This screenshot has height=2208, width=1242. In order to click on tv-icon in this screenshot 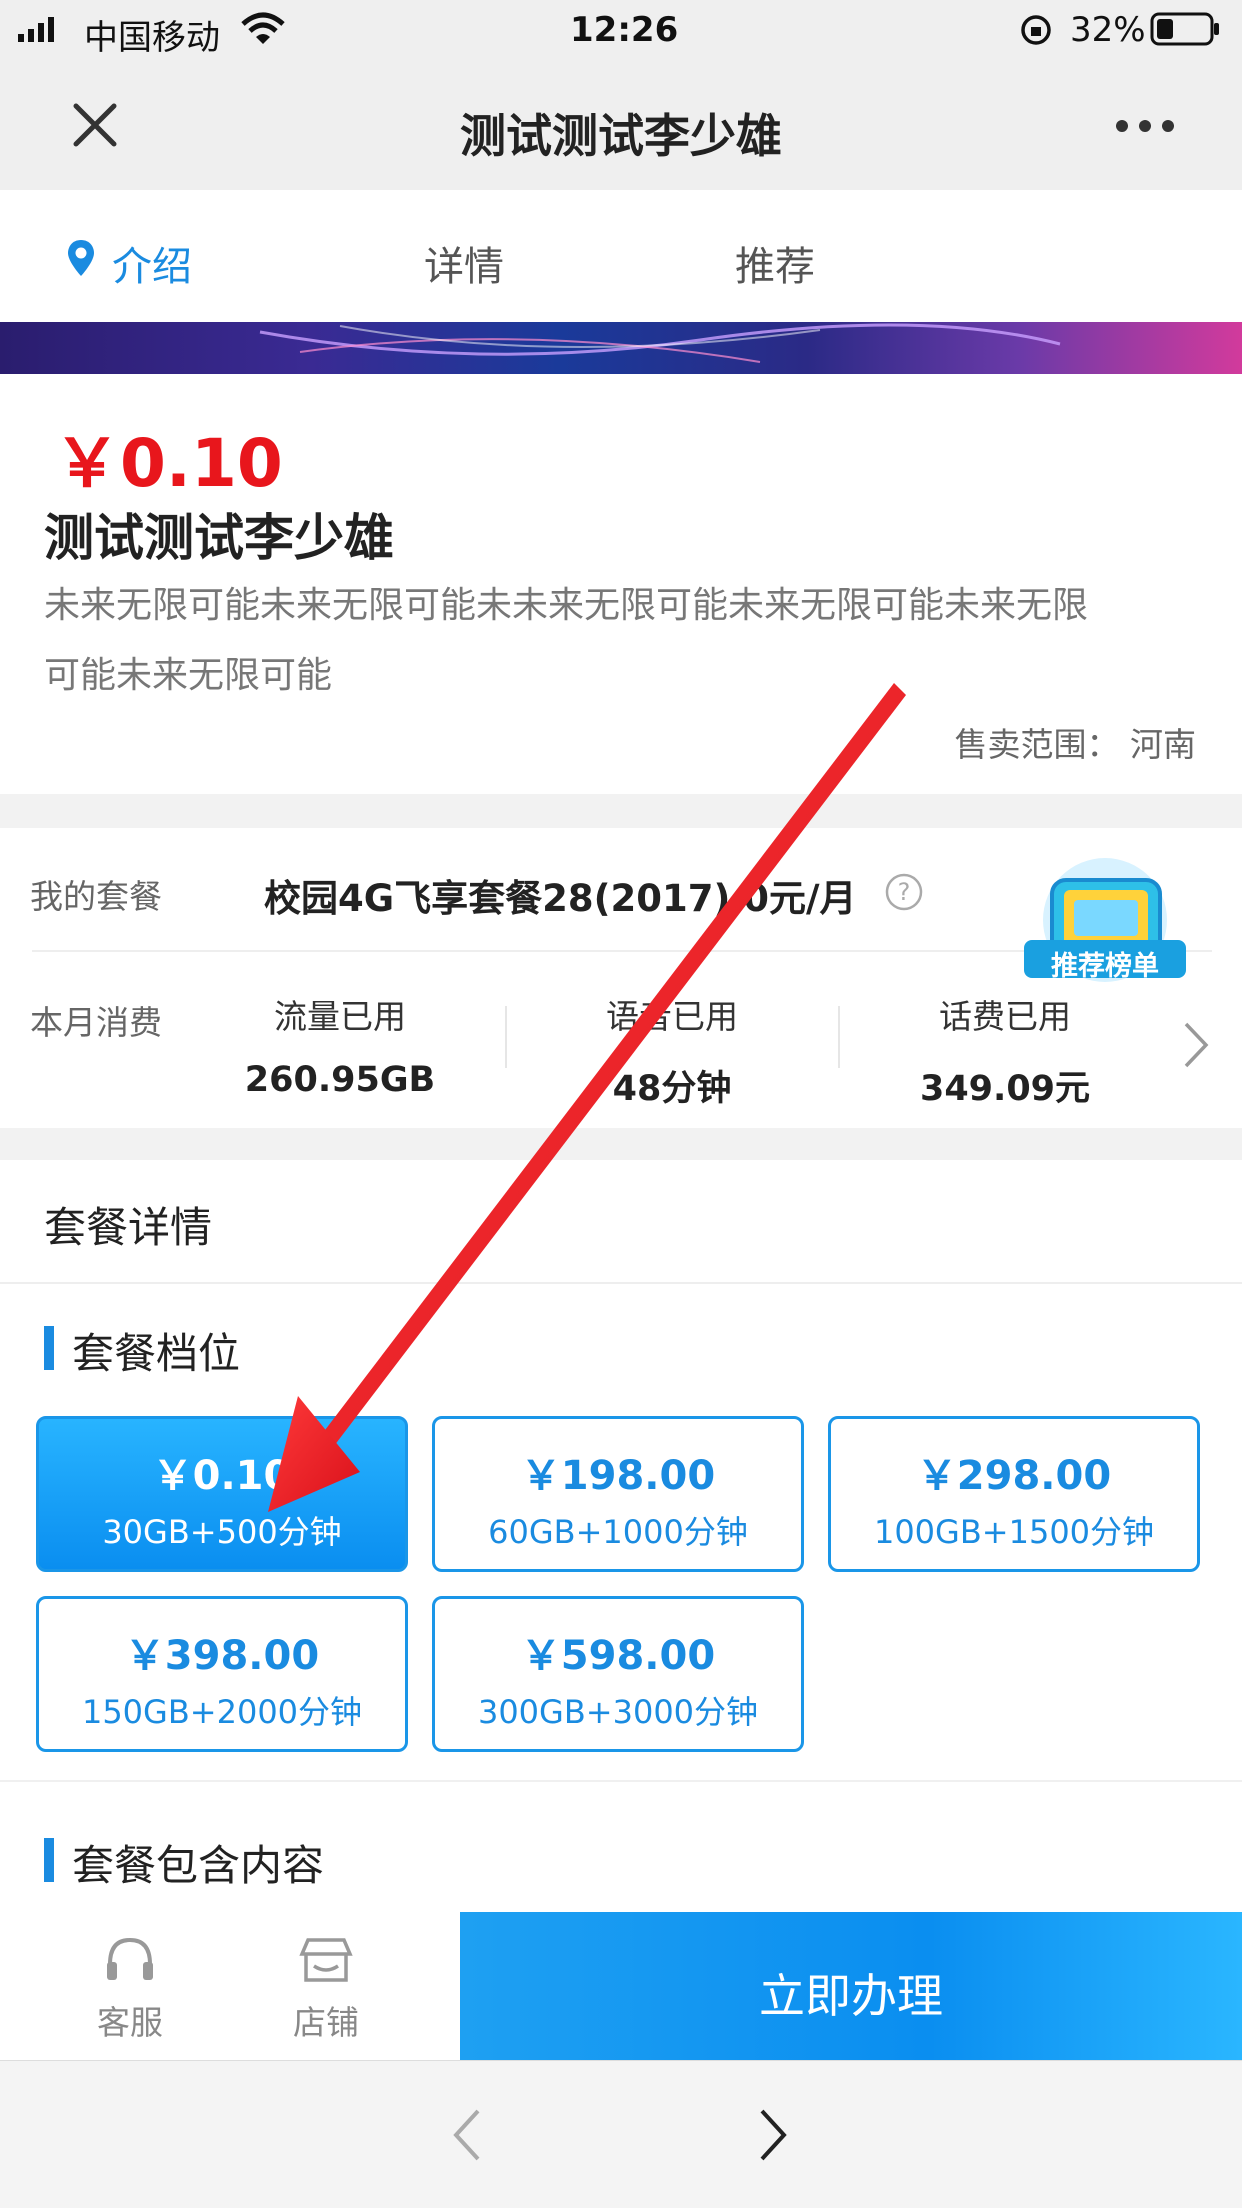, I will do `click(1105, 920)`.